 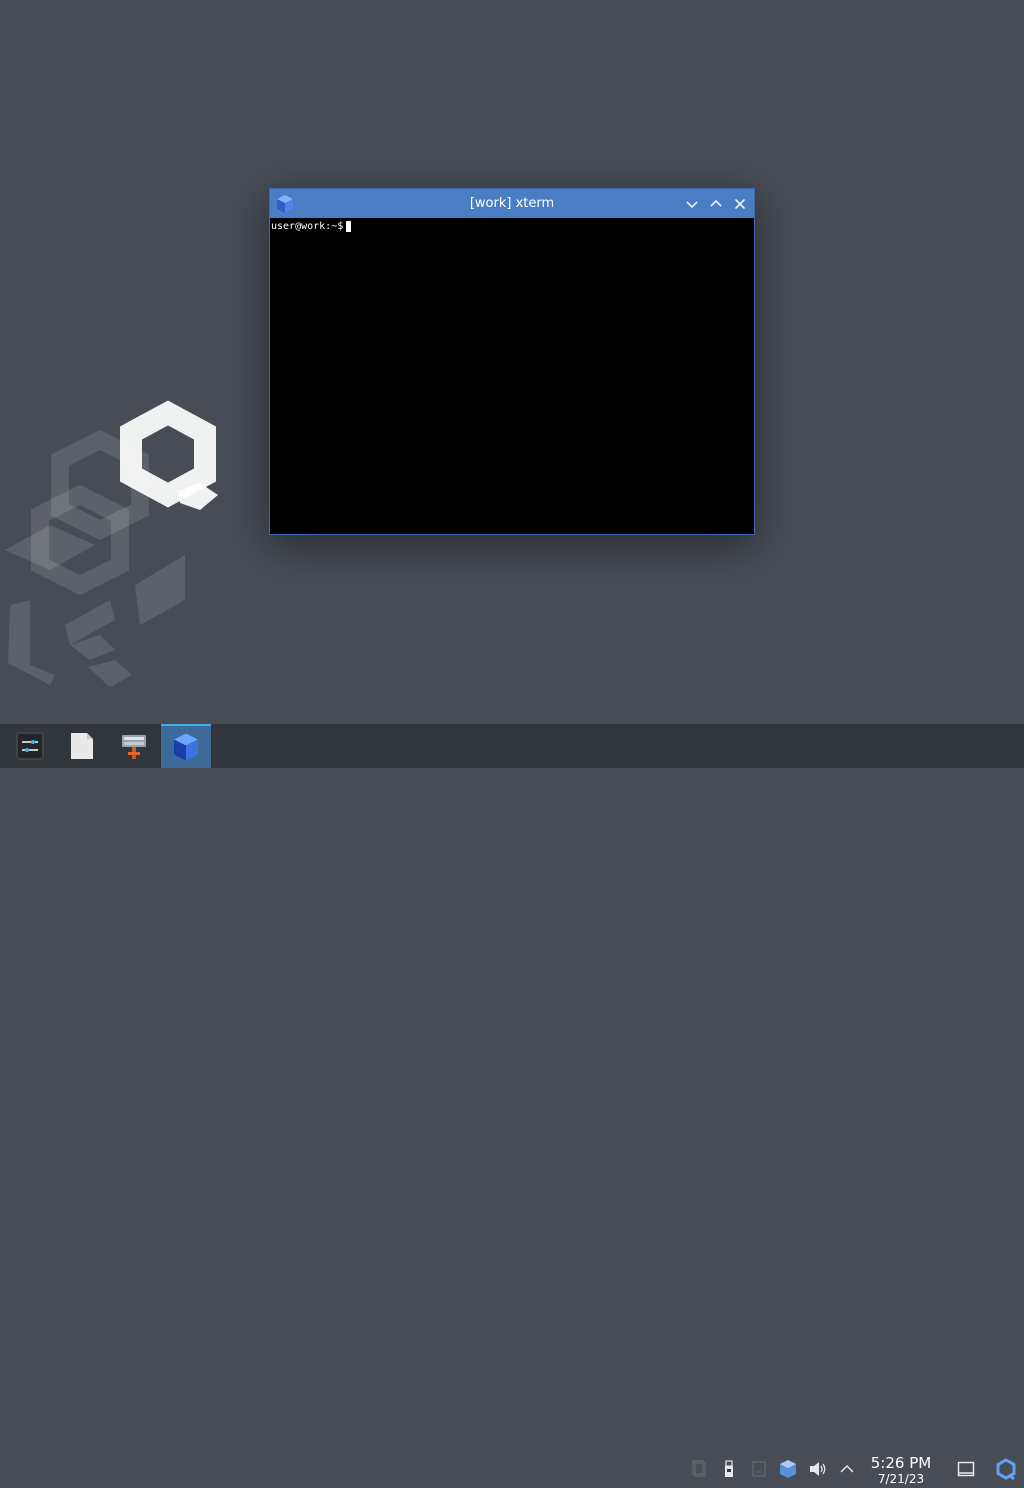 I want to click on window-titlebar: [work] xterm, so click(x=512, y=203).